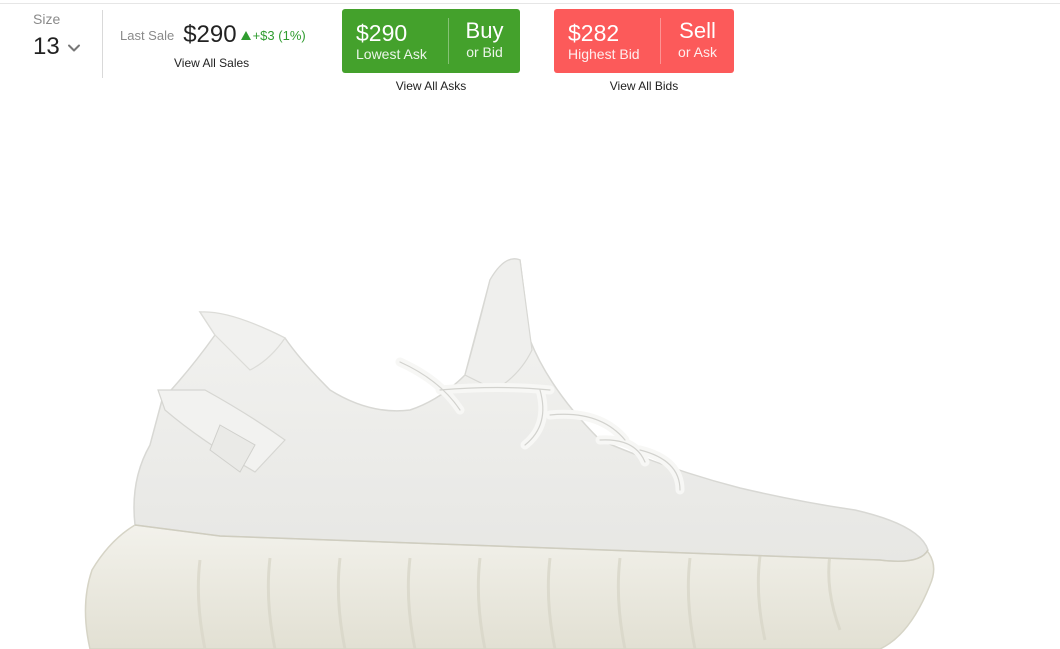 The height and width of the screenshot is (649, 1060). I want to click on chevron-down-icon, so click(74, 48).